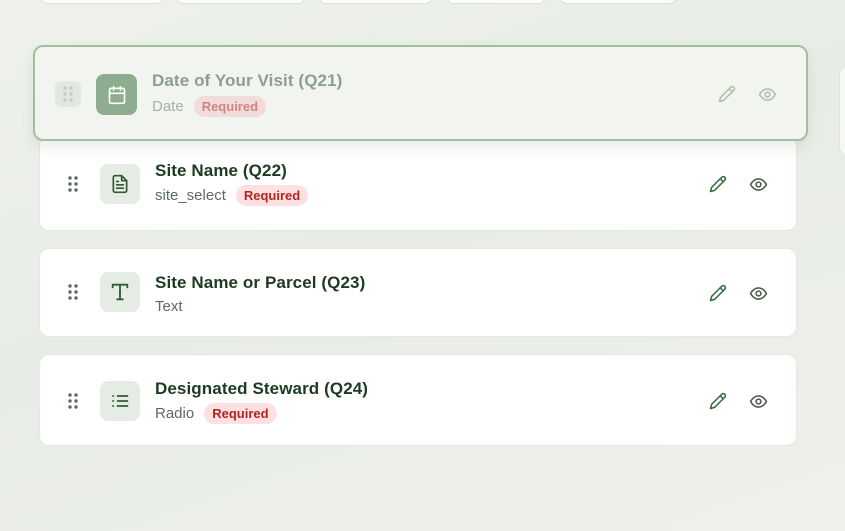  What do you see at coordinates (262, 388) in the screenshot?
I see `question-title: Designated Steward (Q24)` at bounding box center [262, 388].